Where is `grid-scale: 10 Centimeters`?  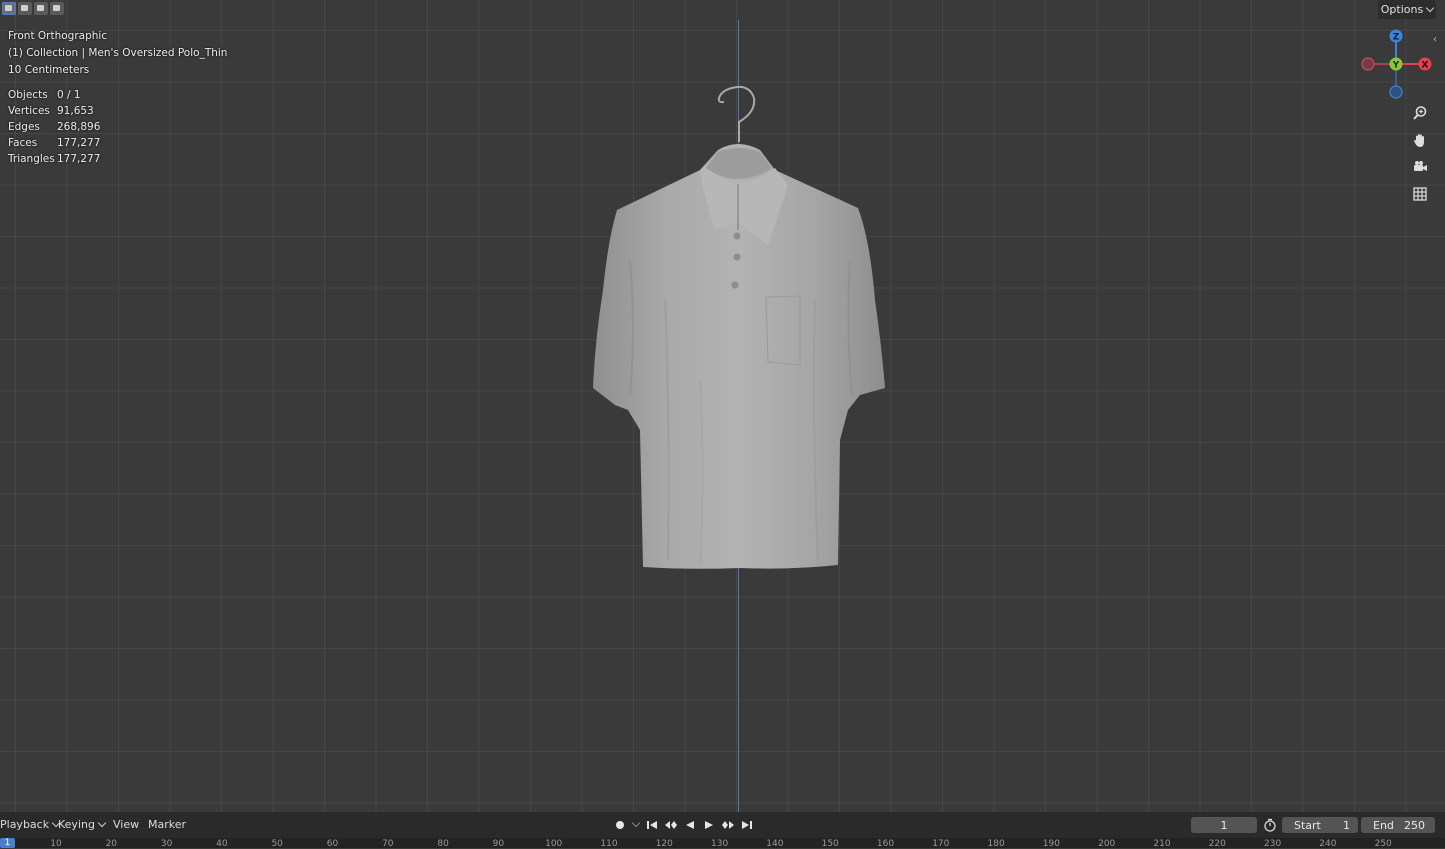 grid-scale: 10 Centimeters is located at coordinates (49, 70).